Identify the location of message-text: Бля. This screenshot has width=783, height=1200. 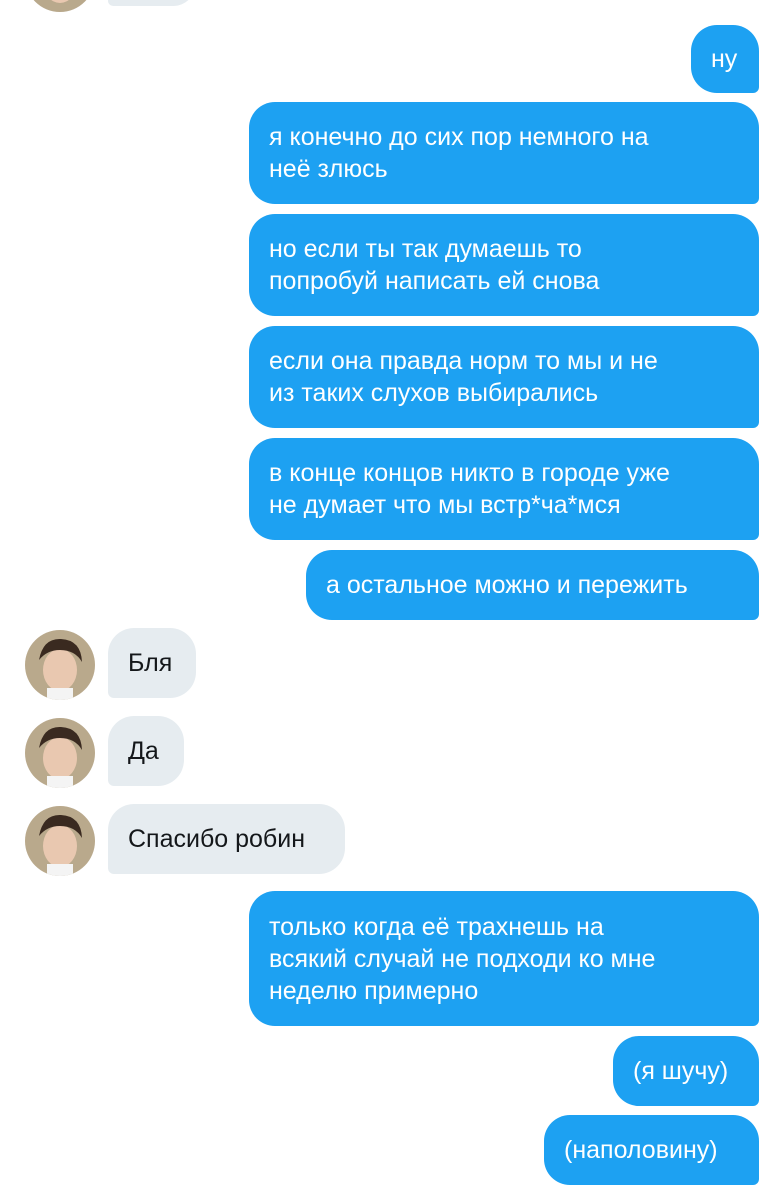
(150, 663).